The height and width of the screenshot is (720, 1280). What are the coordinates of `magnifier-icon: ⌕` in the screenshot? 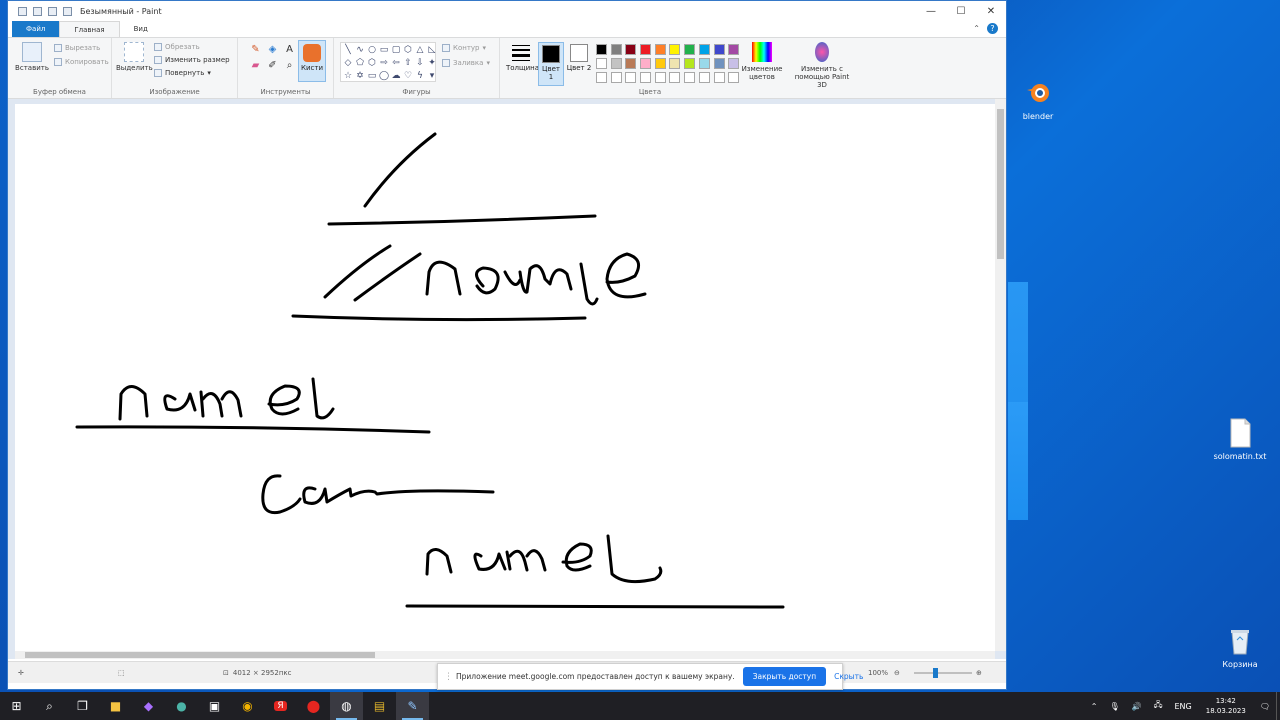 It's located at (289, 65).